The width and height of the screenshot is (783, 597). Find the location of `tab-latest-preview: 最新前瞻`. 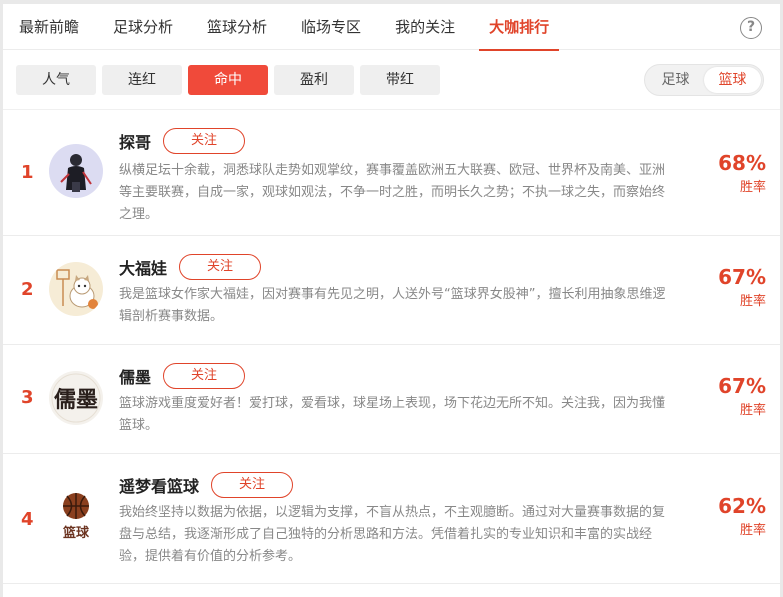

tab-latest-preview: 最新前瞻 is located at coordinates (49, 27).